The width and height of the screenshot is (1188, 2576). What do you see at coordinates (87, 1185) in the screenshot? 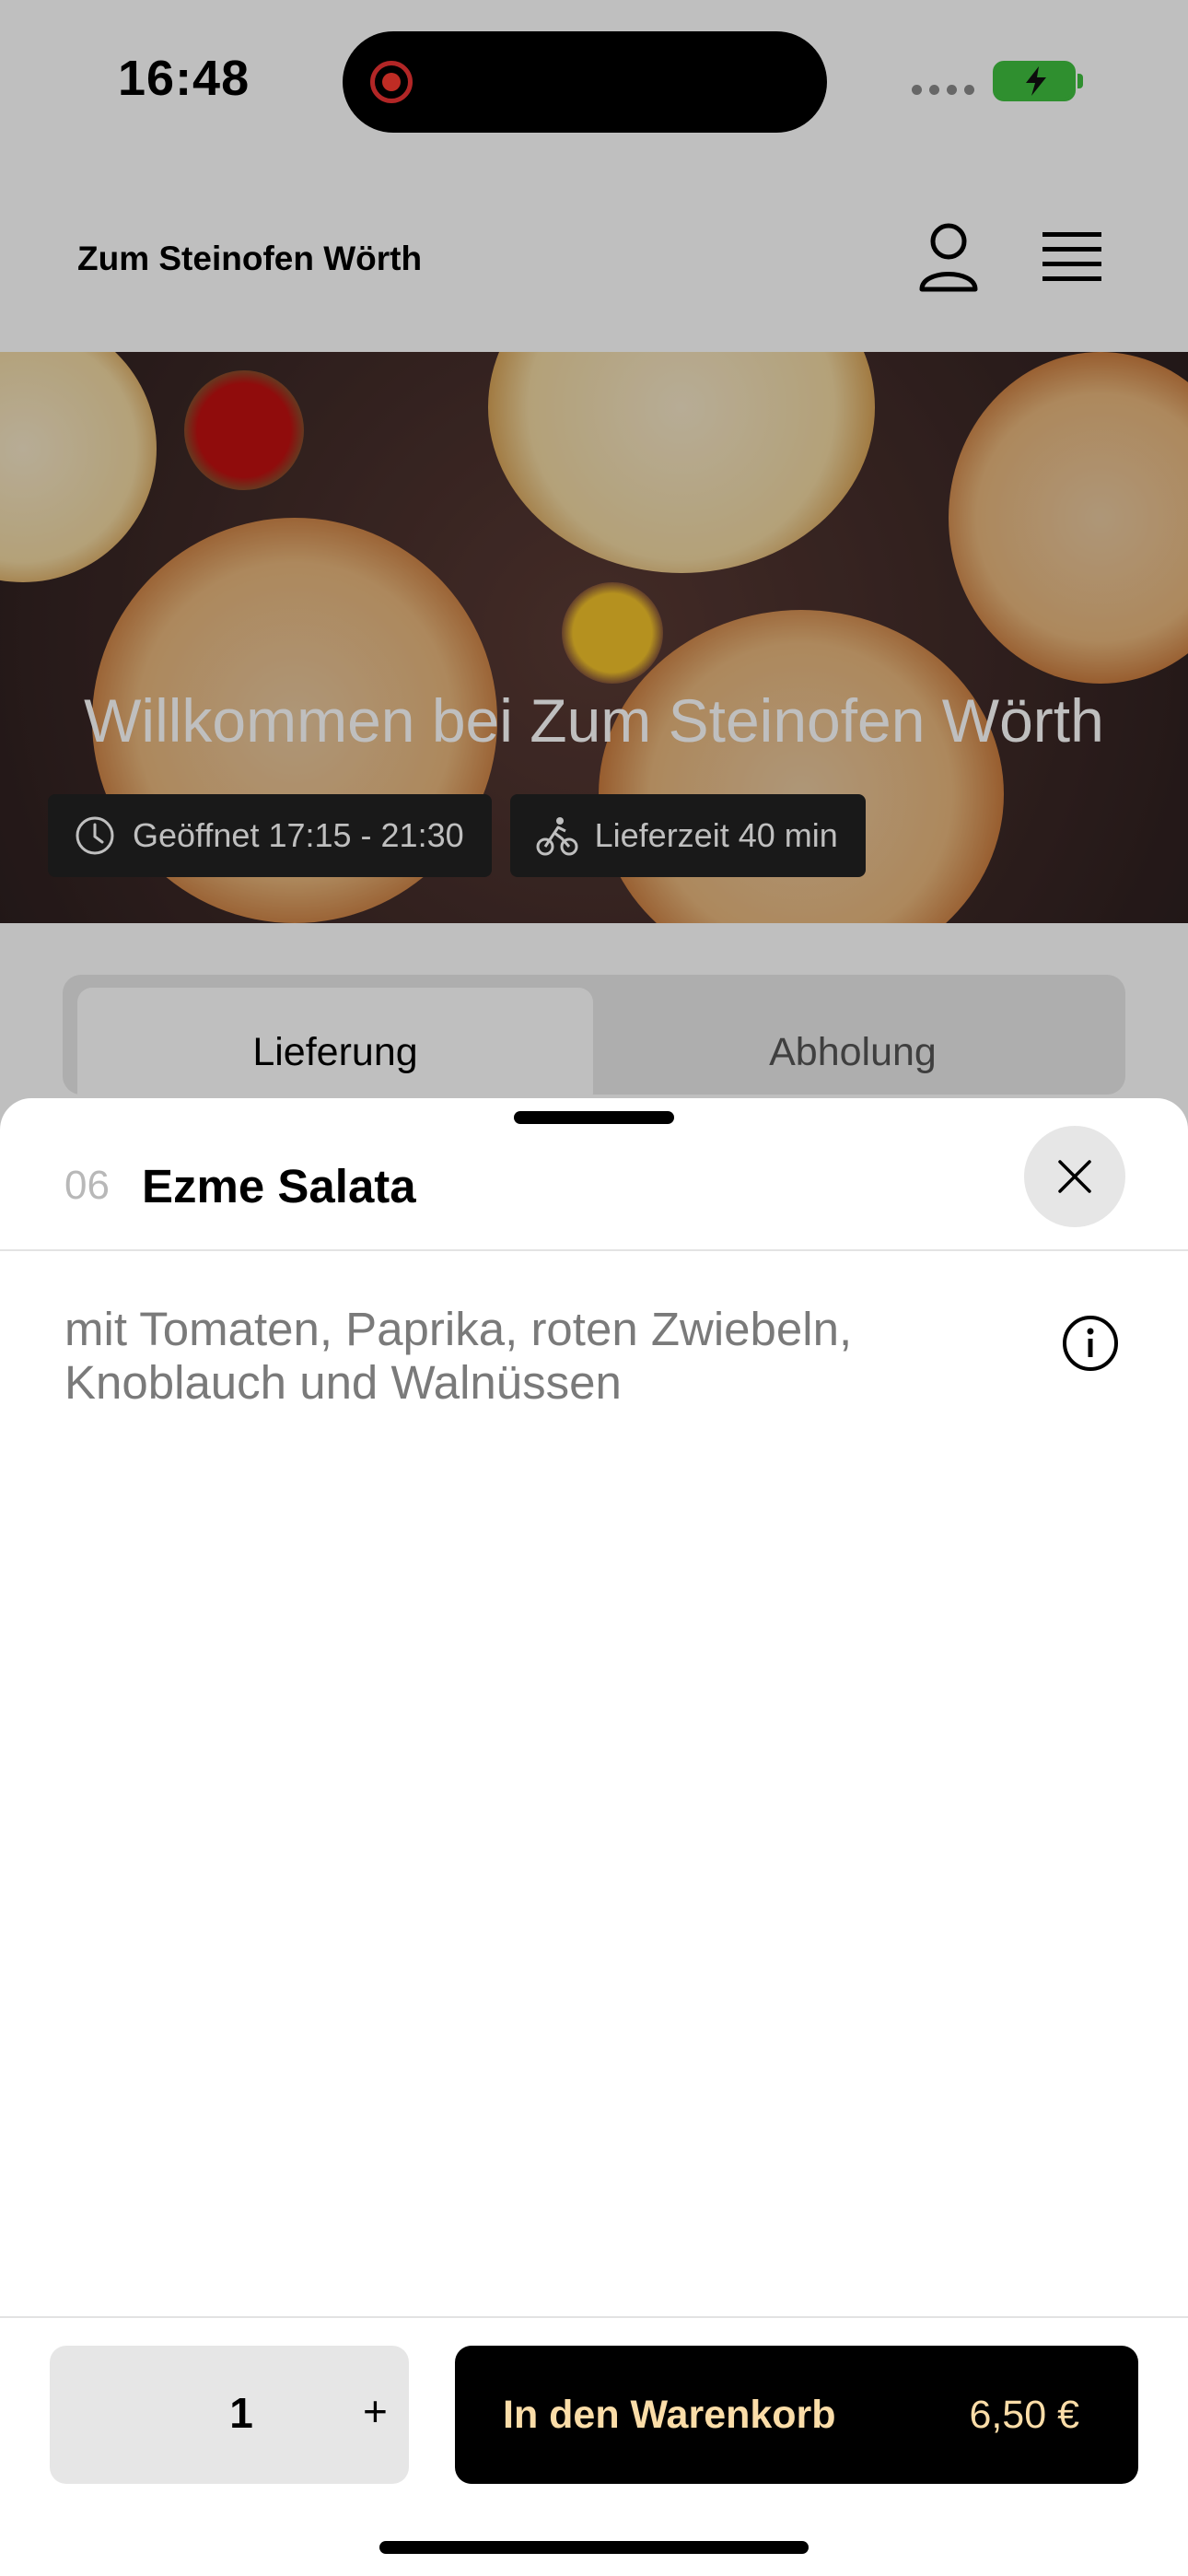
I see `item-number: 06` at bounding box center [87, 1185].